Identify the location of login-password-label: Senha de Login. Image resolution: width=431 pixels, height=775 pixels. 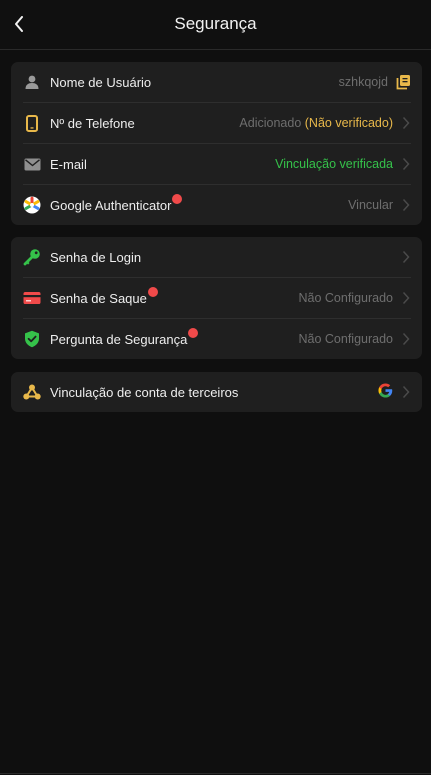
(96, 257).